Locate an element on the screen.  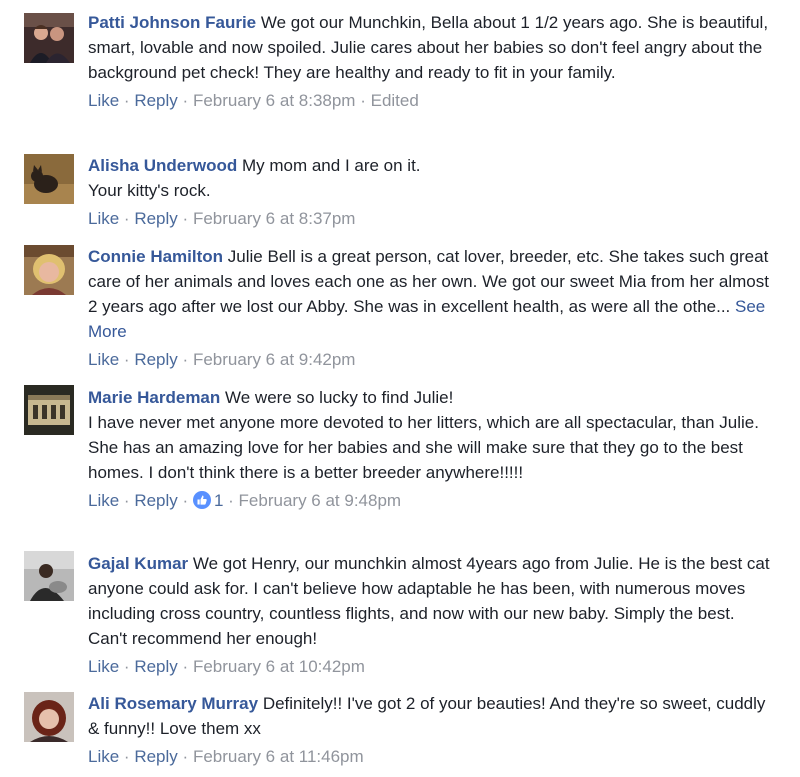
profile-photo-building-icon is located at coordinates (49, 410).